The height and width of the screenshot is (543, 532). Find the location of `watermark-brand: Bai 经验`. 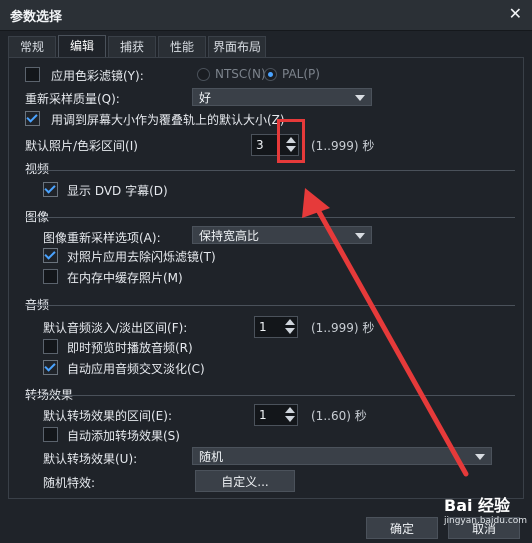

watermark-brand: Bai 经验 is located at coordinates (477, 505).